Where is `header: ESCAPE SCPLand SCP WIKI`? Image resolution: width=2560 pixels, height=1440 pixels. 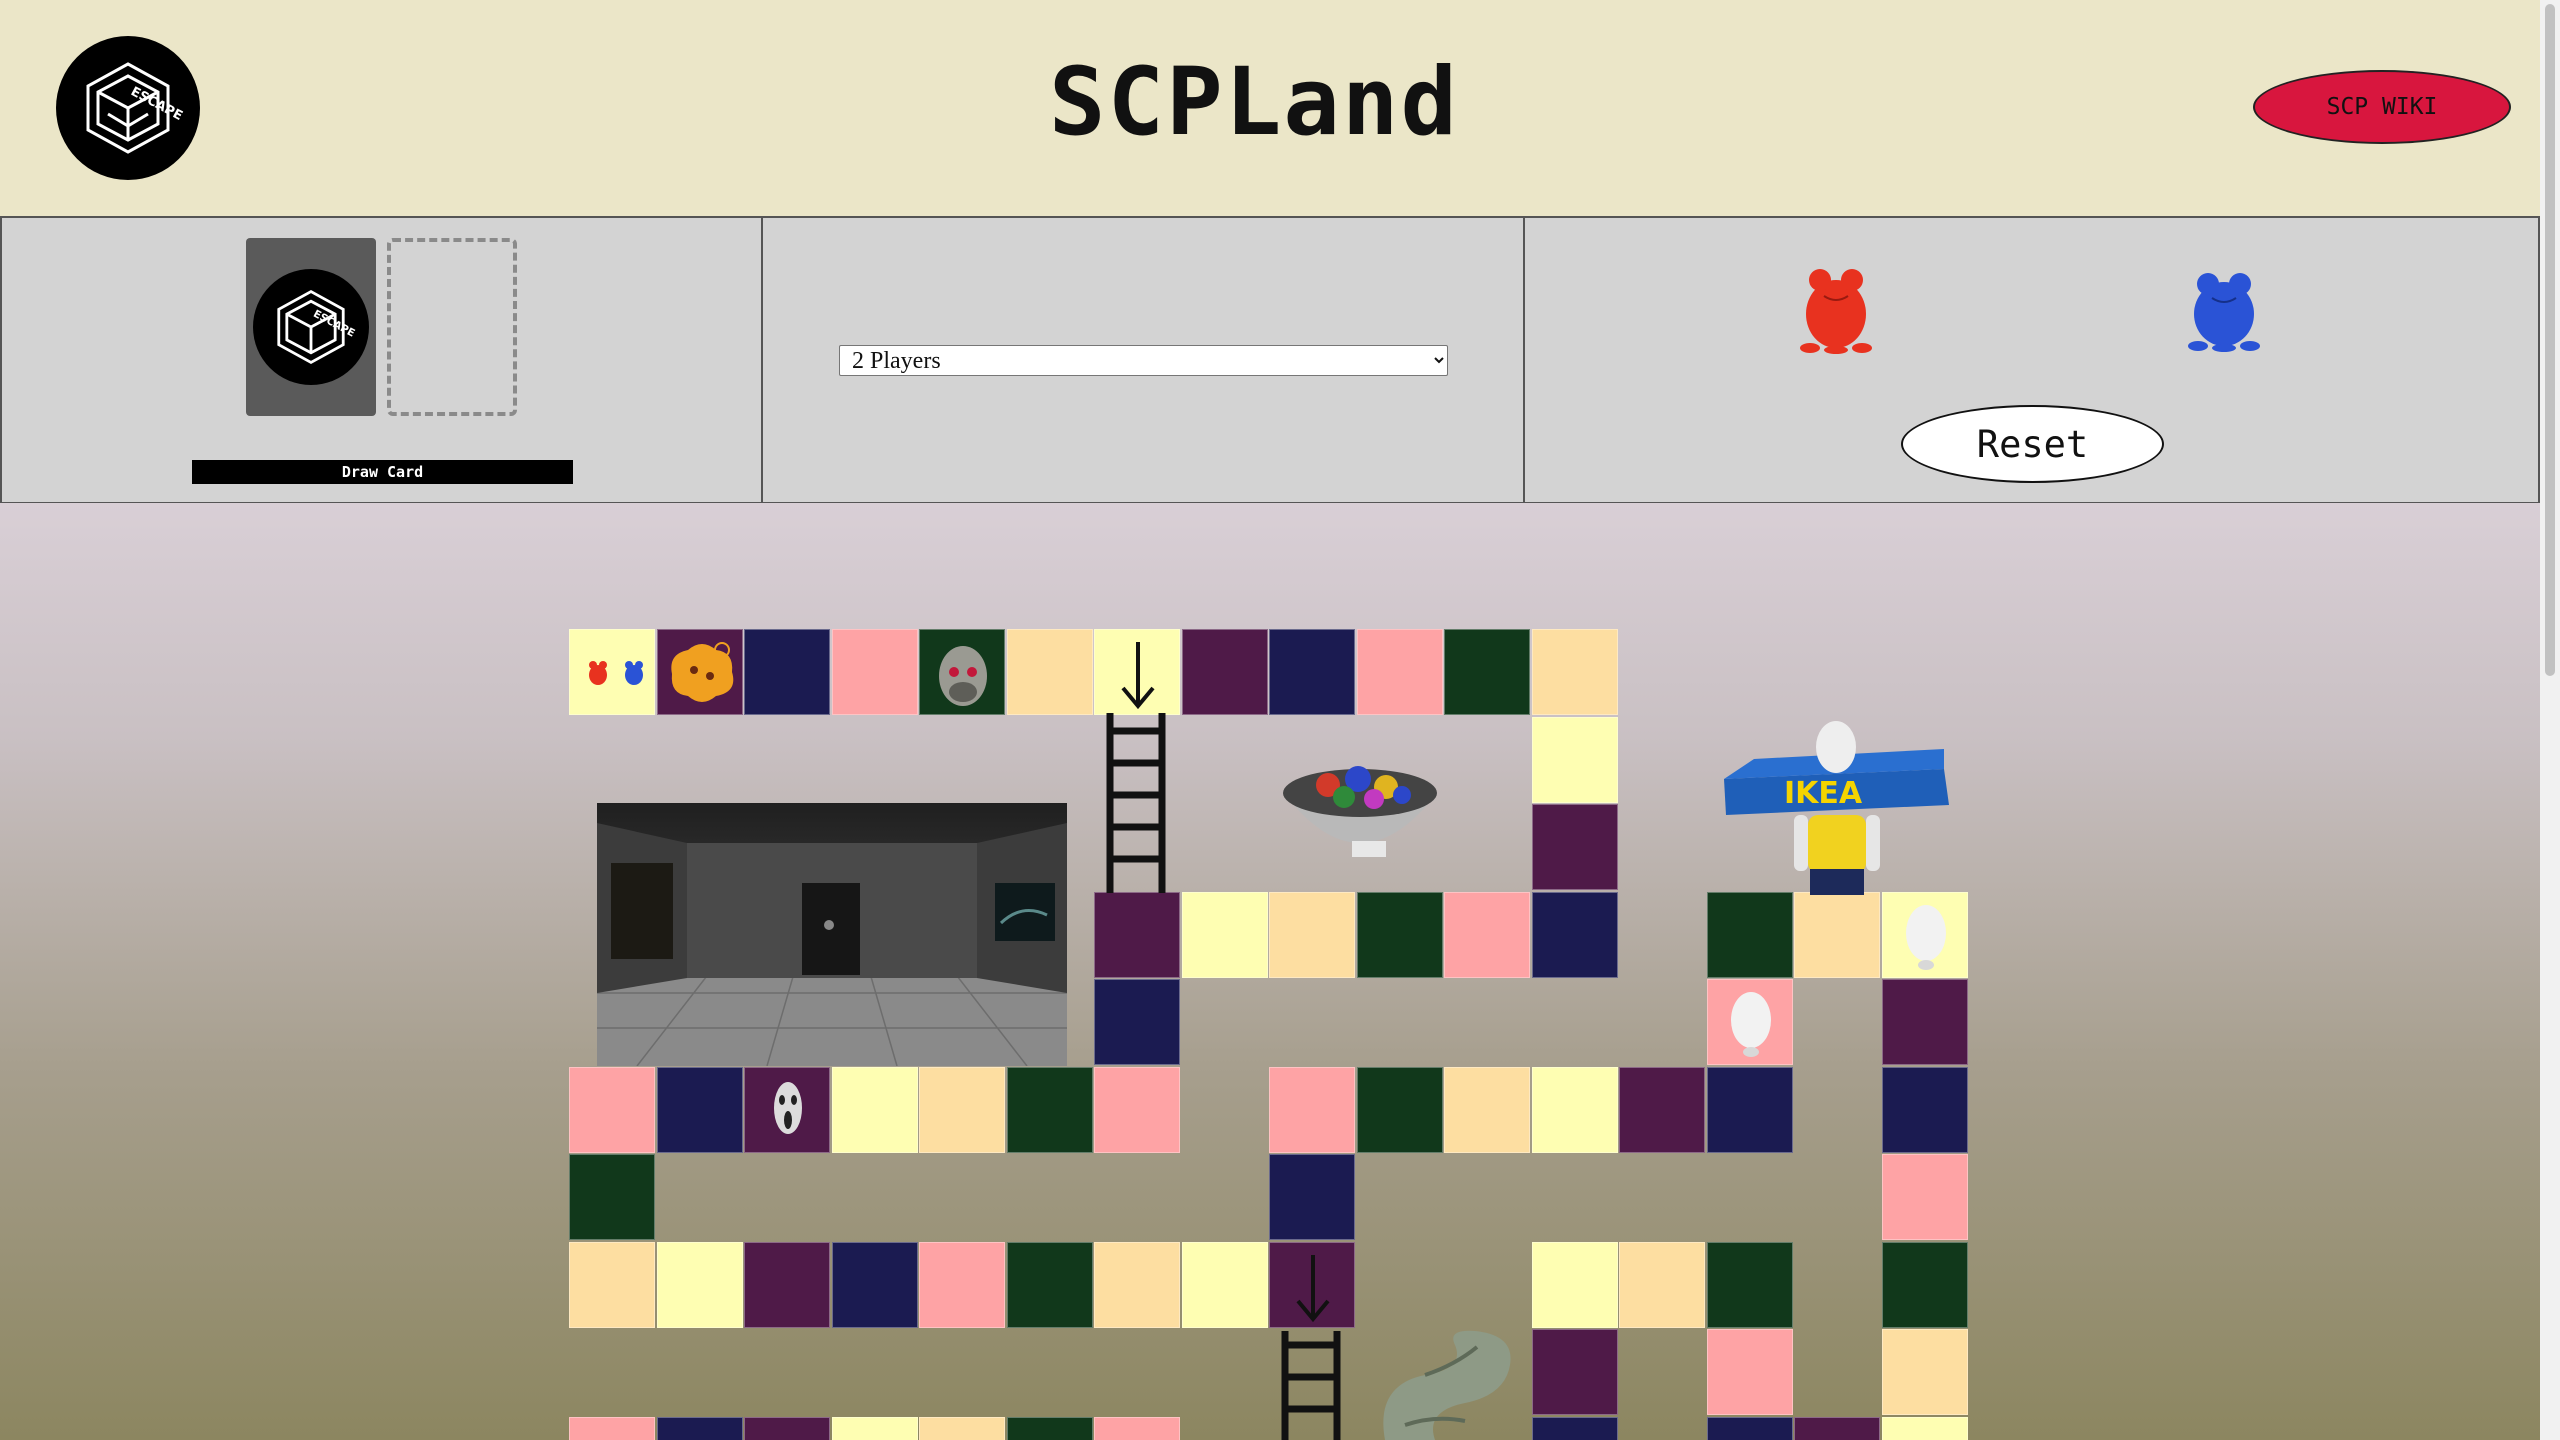 header: ESCAPE SCPLand SCP WIKI is located at coordinates (1270, 108).